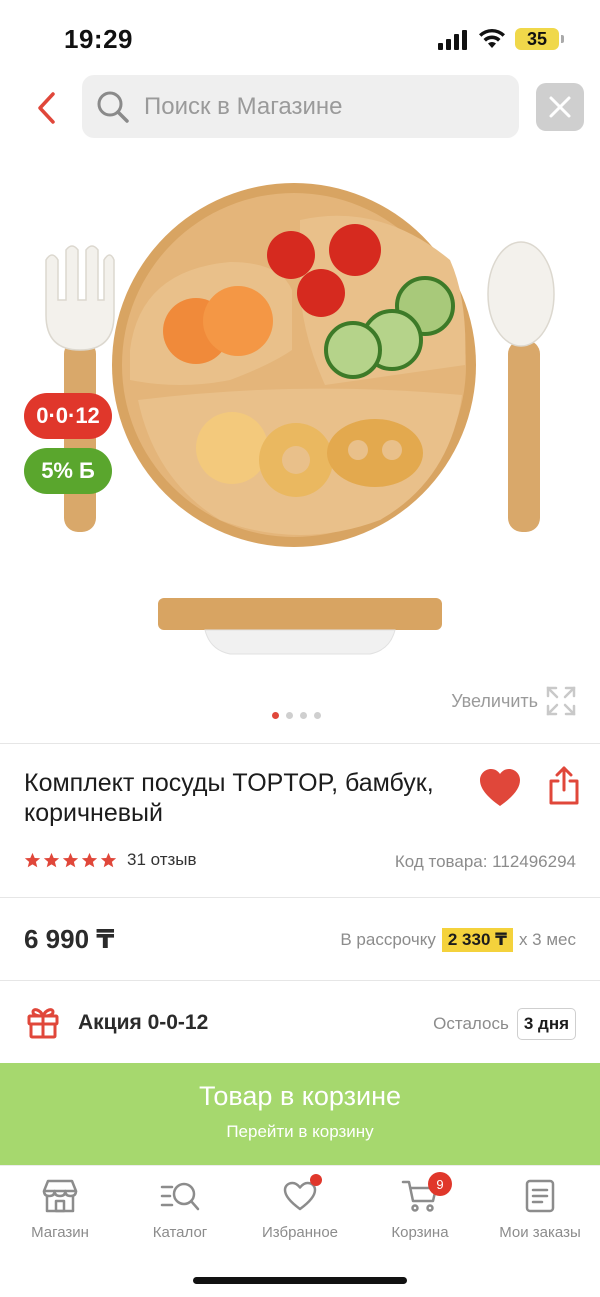 Image resolution: width=600 pixels, height=1297 pixels. I want to click on search-input, so click(324, 106).